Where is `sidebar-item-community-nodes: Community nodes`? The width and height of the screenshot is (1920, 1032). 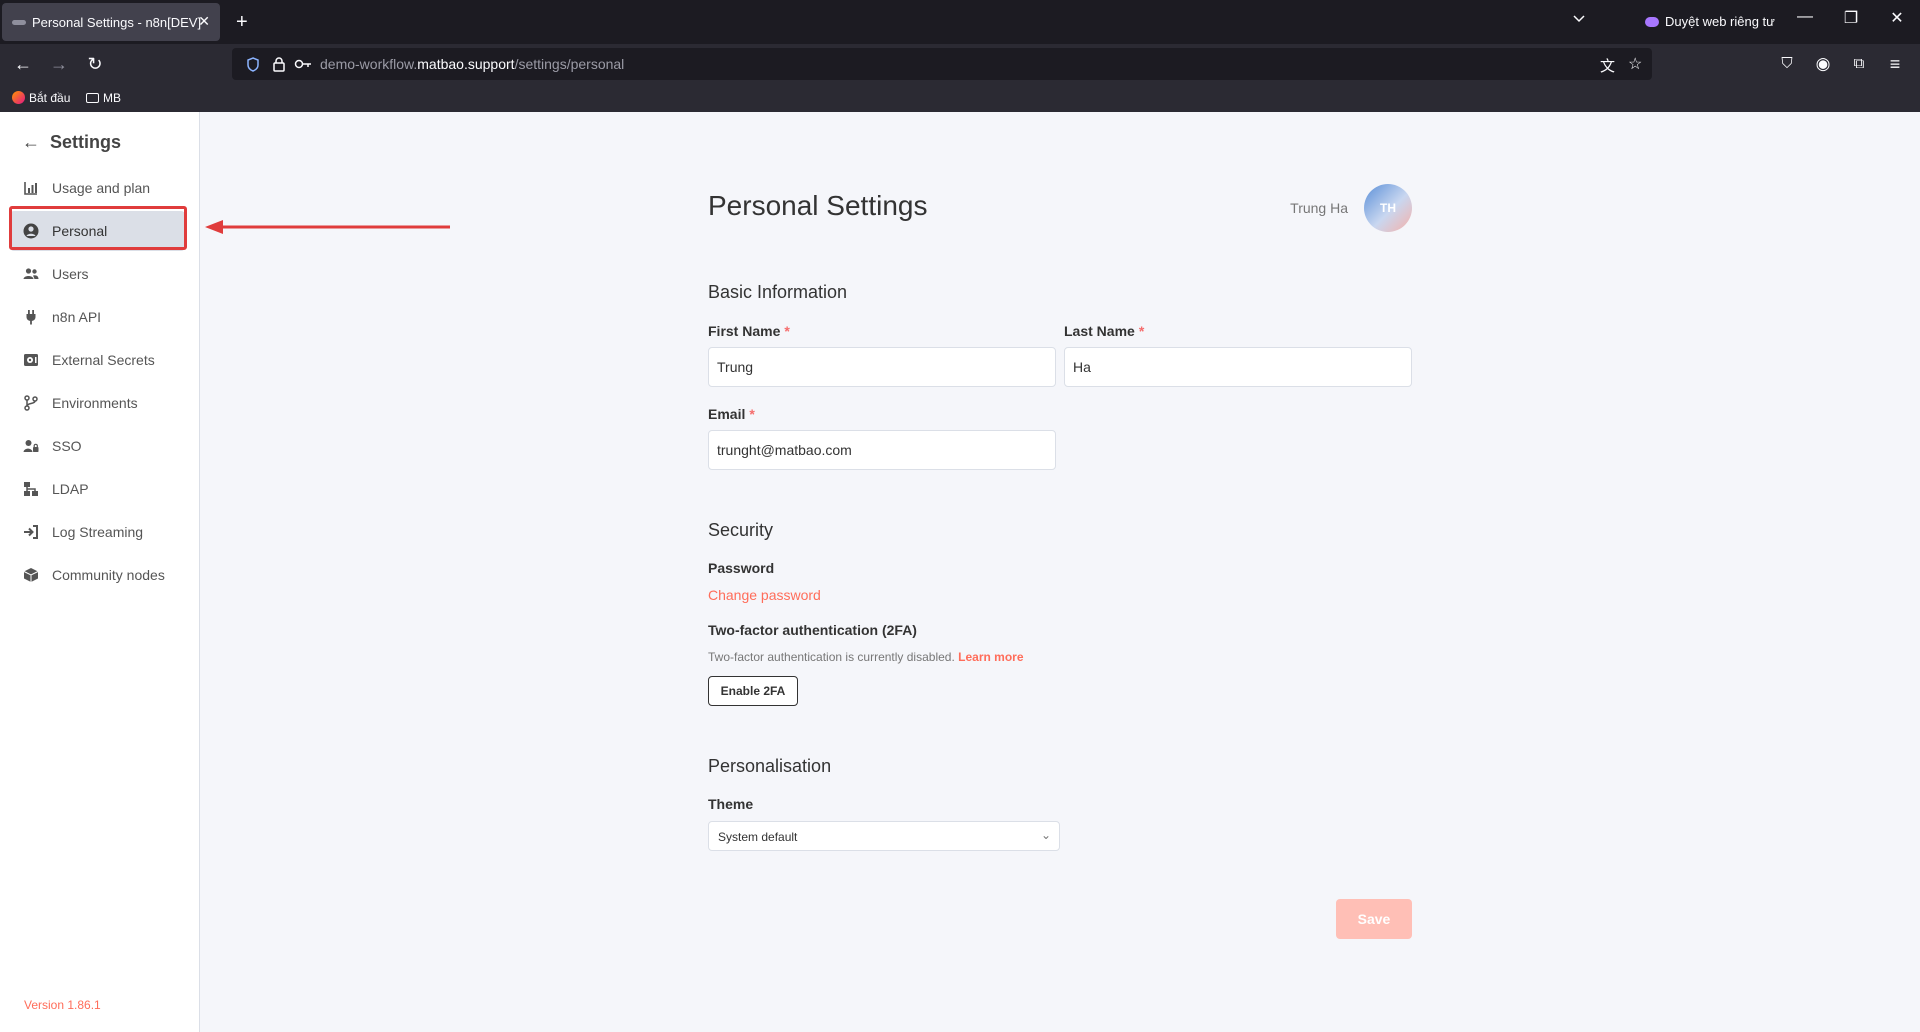 sidebar-item-community-nodes: Community nodes is located at coordinates (97, 575).